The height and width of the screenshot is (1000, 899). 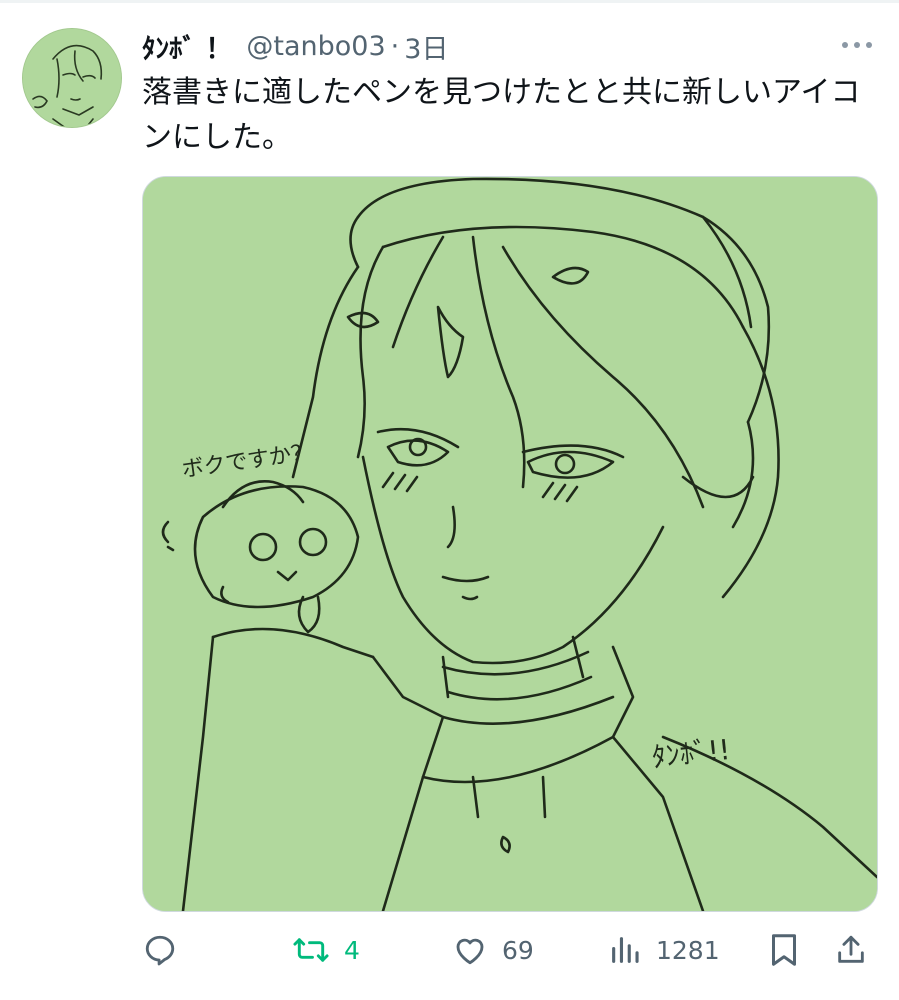 I want to click on user-handle: @tanbo03, so click(x=315, y=46).